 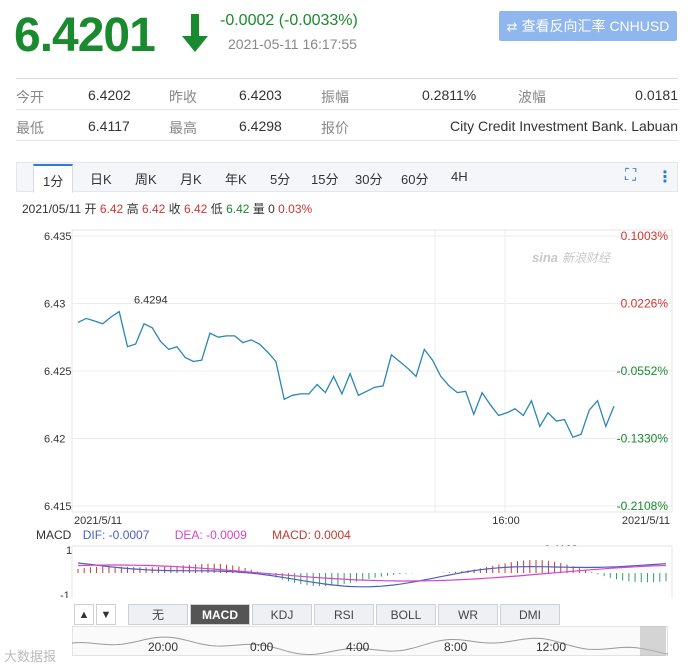 What do you see at coordinates (335, 97) in the screenshot?
I see `amplitude-label: 振幅` at bounding box center [335, 97].